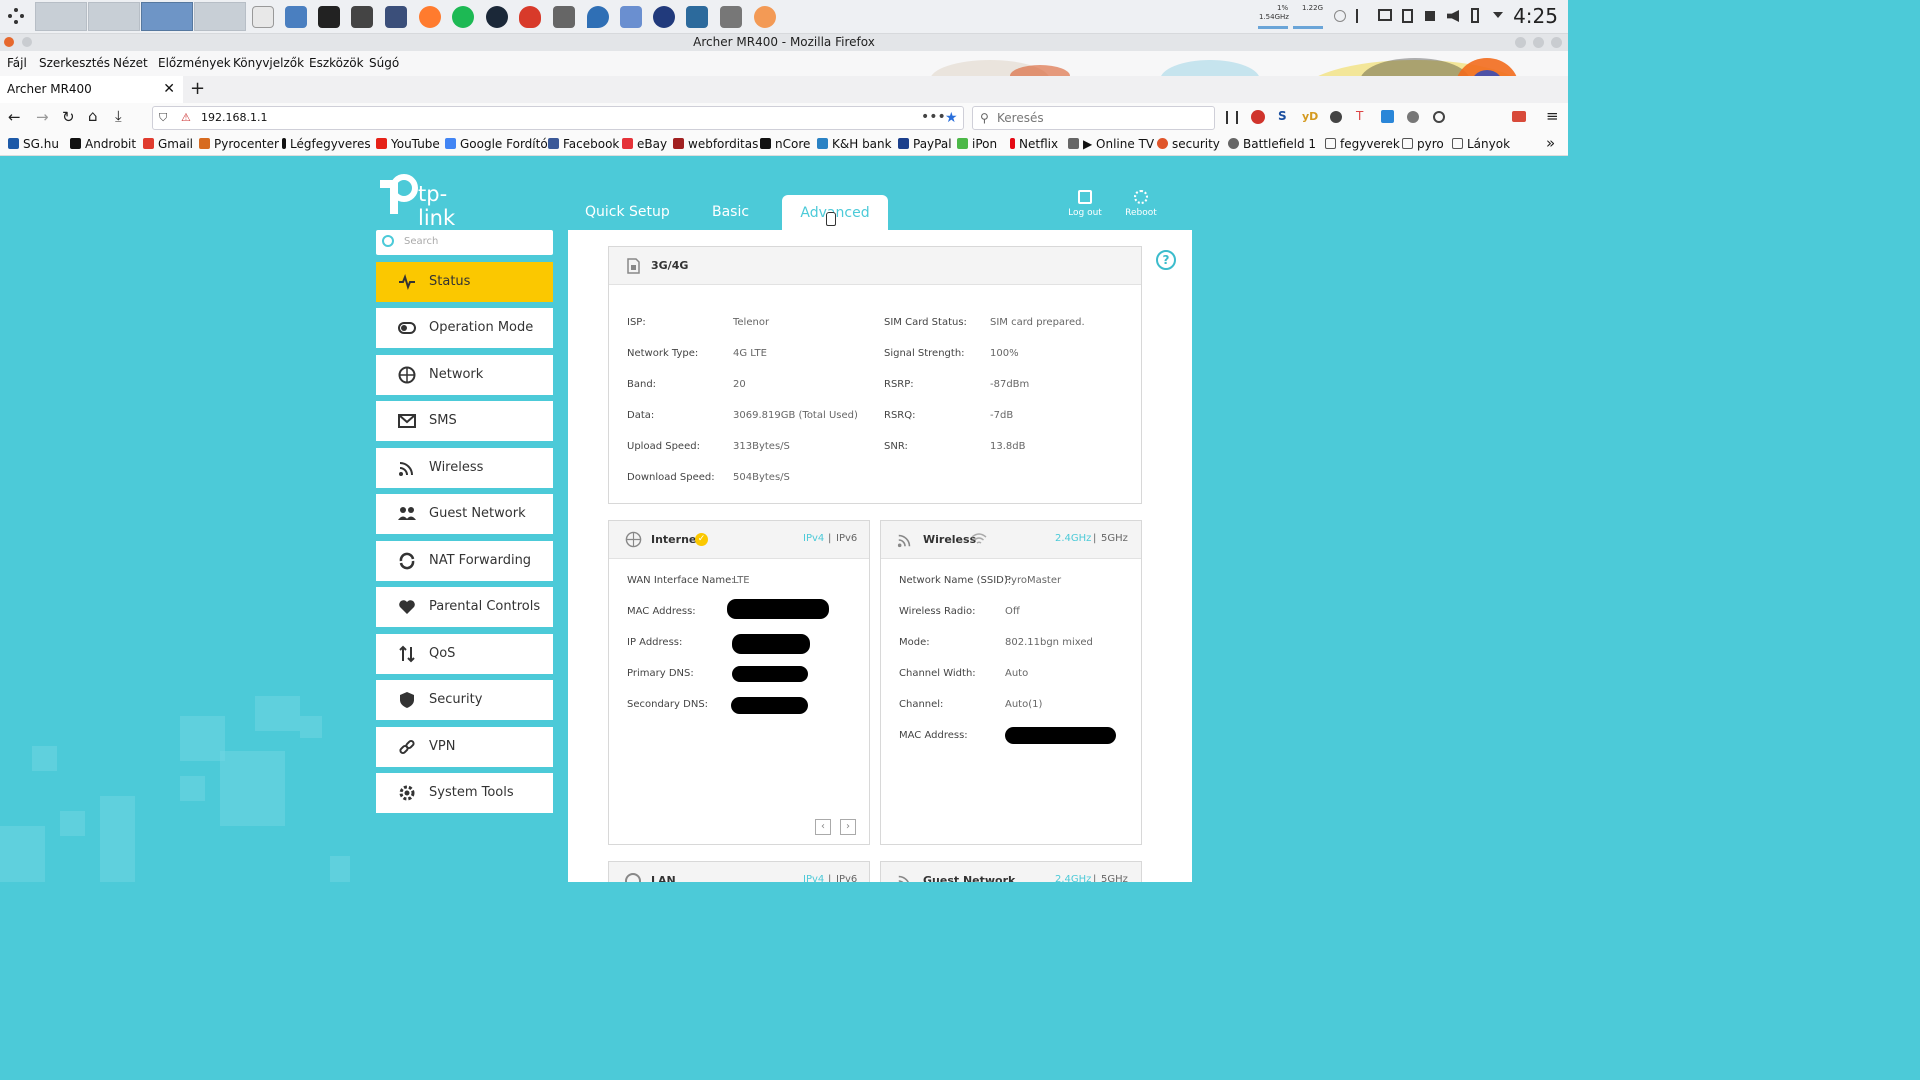 The height and width of the screenshot is (1080, 1920). I want to click on clipboard-icon, so click(1407, 16).